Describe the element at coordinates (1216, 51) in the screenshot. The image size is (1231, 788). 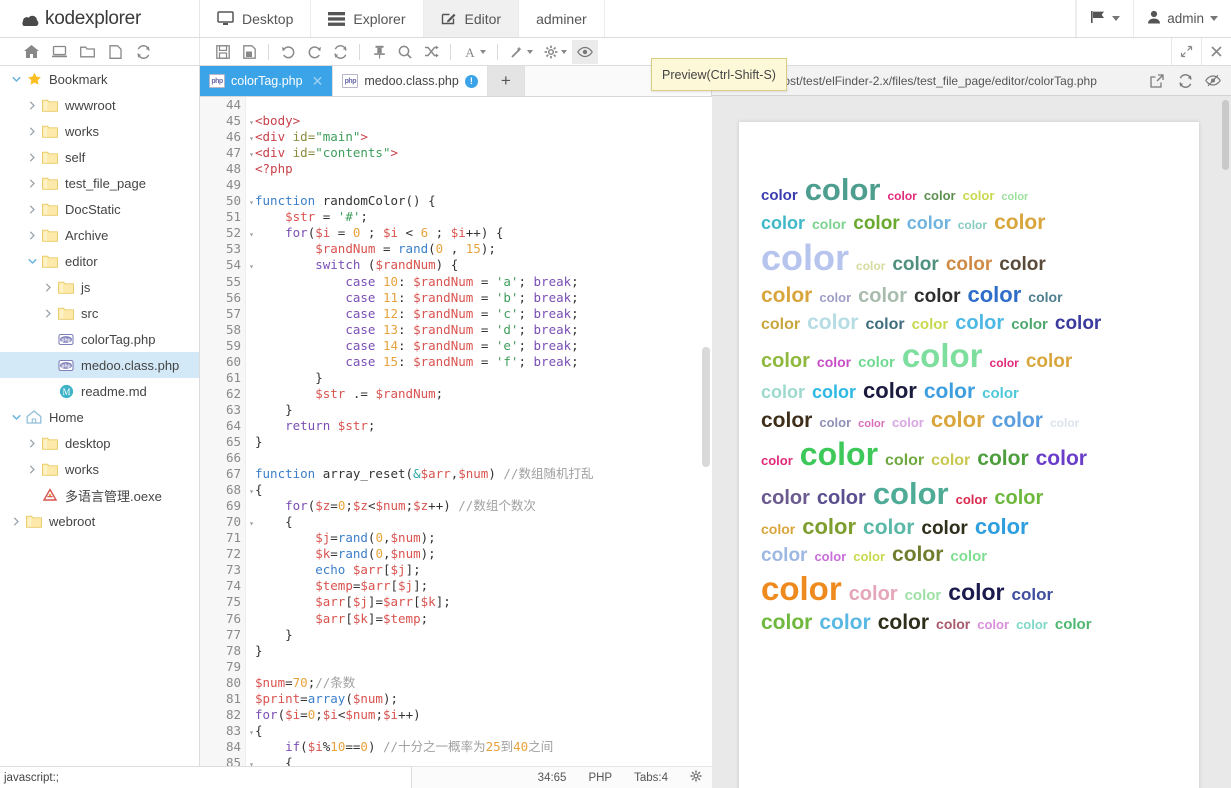
I see `close-icon` at that location.